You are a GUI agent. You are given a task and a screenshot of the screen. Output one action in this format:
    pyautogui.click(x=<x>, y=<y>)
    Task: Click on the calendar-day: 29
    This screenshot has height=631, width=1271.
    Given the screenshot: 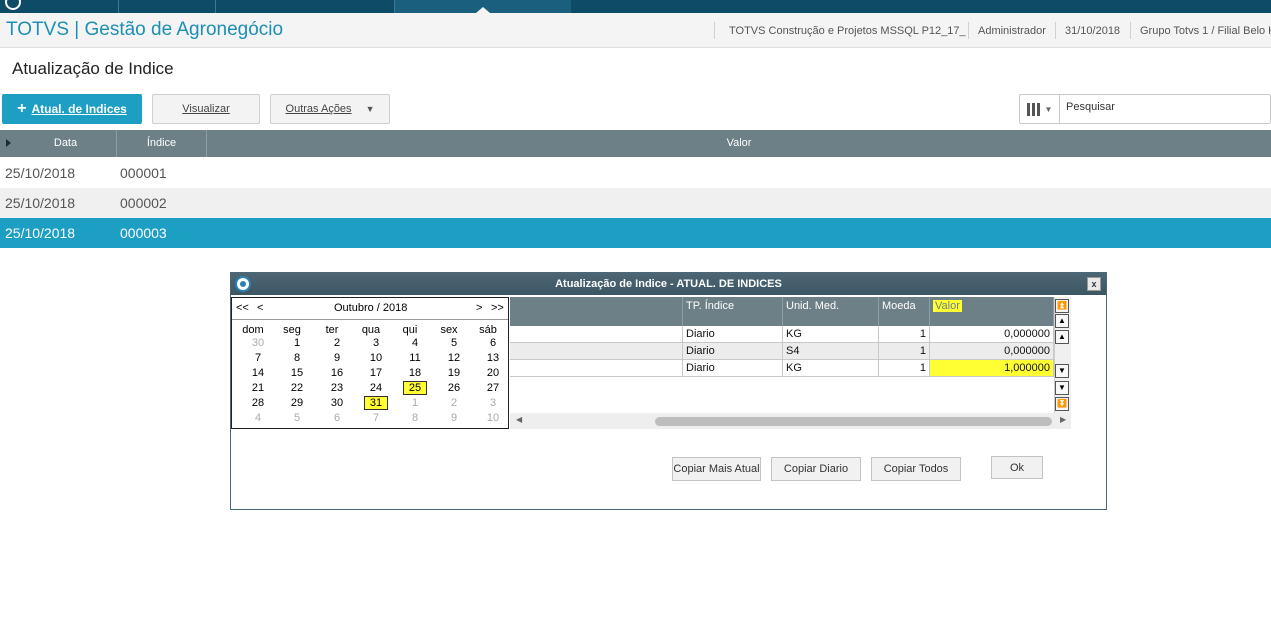 What is the action you would take?
    pyautogui.click(x=297, y=403)
    